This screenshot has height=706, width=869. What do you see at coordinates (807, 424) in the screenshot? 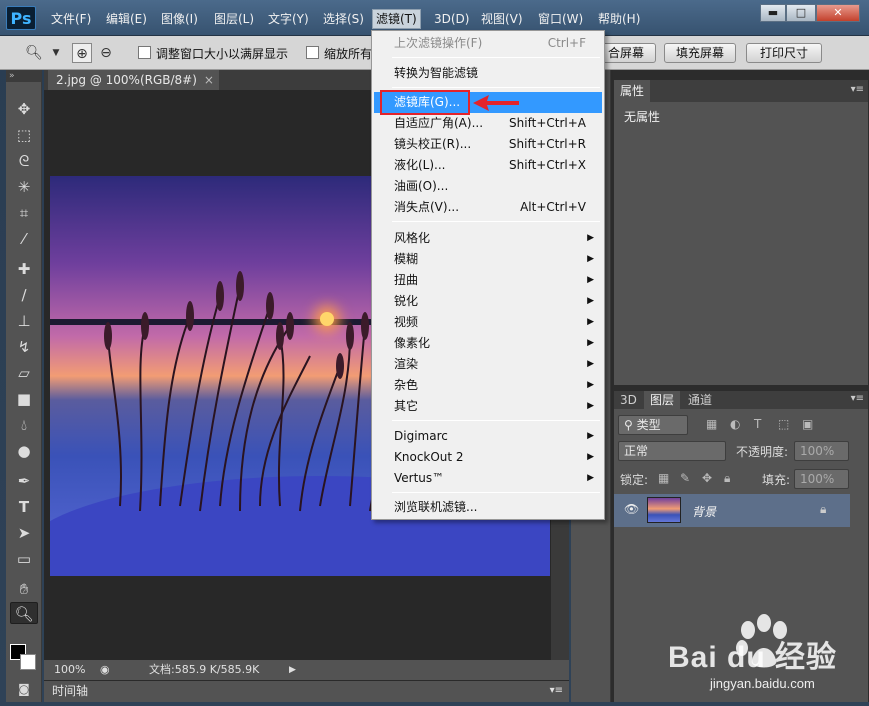
I see `filter-smart-object-icon: ▣` at bounding box center [807, 424].